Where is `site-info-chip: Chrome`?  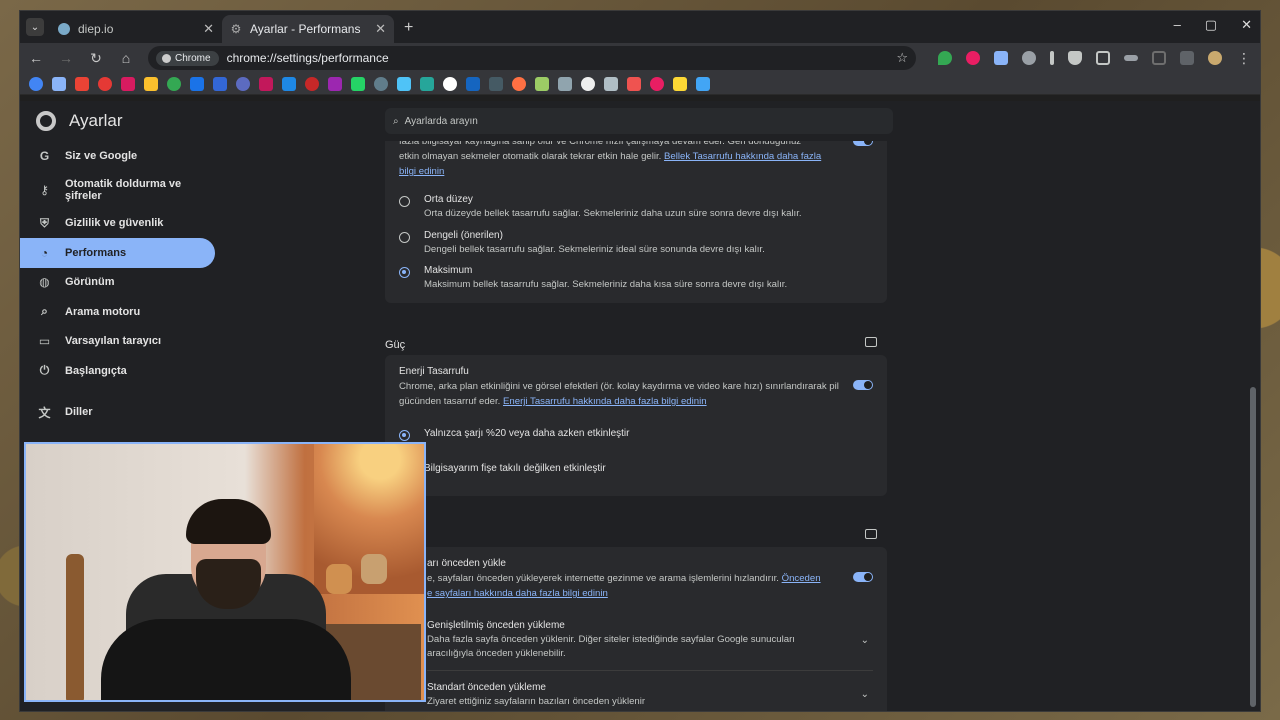
site-info-chip: Chrome is located at coordinates (187, 58).